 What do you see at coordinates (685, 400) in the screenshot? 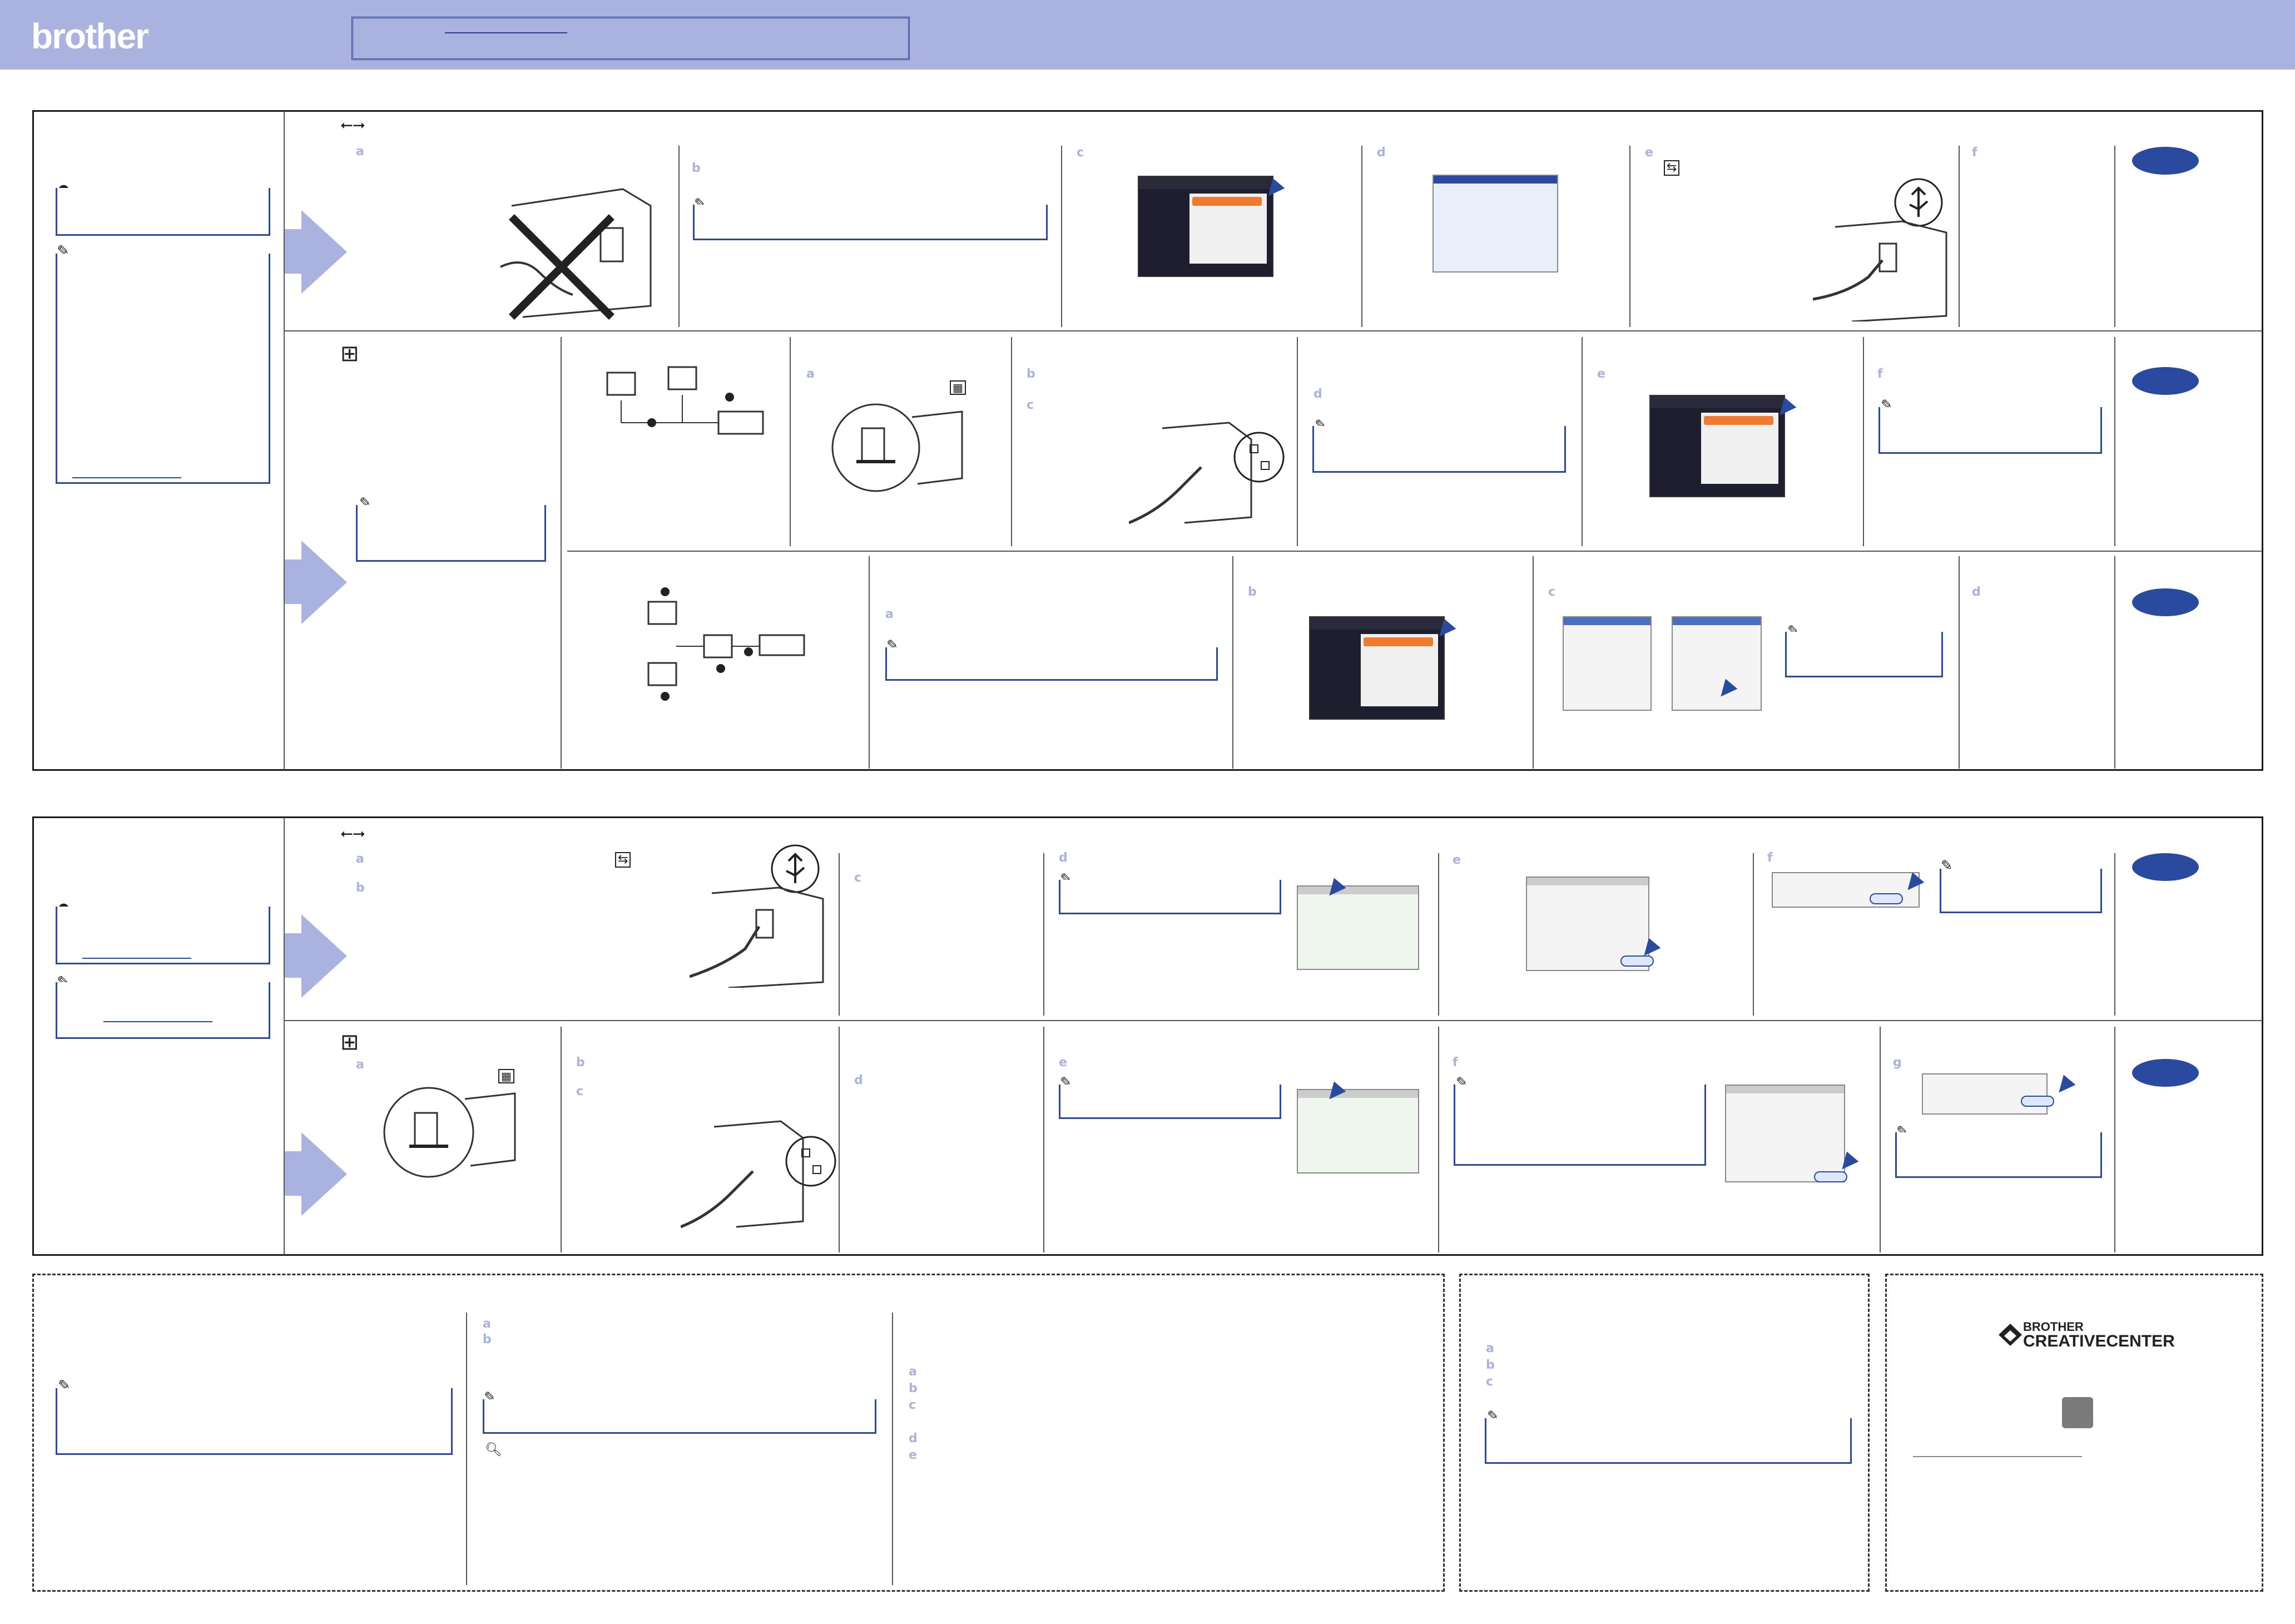
I see `peer-to-peer-network-diagram` at bounding box center [685, 400].